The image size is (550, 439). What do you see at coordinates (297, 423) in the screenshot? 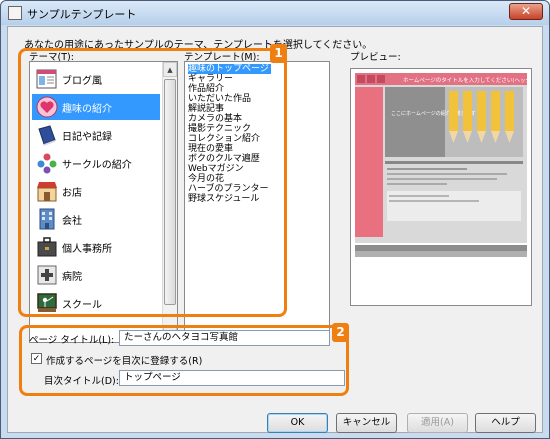
I see `ok-button: OK` at bounding box center [297, 423].